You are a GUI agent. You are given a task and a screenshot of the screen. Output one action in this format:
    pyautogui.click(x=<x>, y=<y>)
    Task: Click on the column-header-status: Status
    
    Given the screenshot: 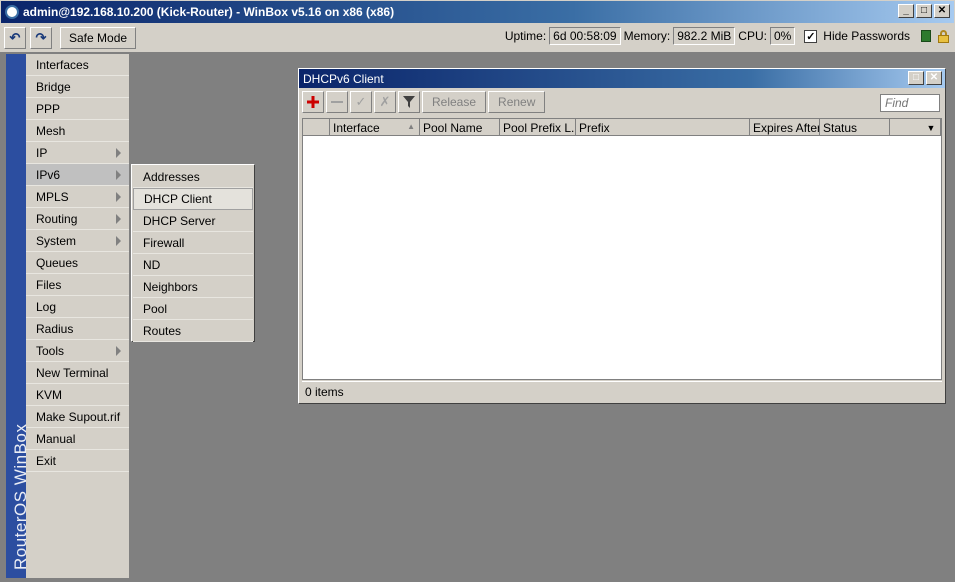 What is the action you would take?
    pyautogui.click(x=855, y=127)
    